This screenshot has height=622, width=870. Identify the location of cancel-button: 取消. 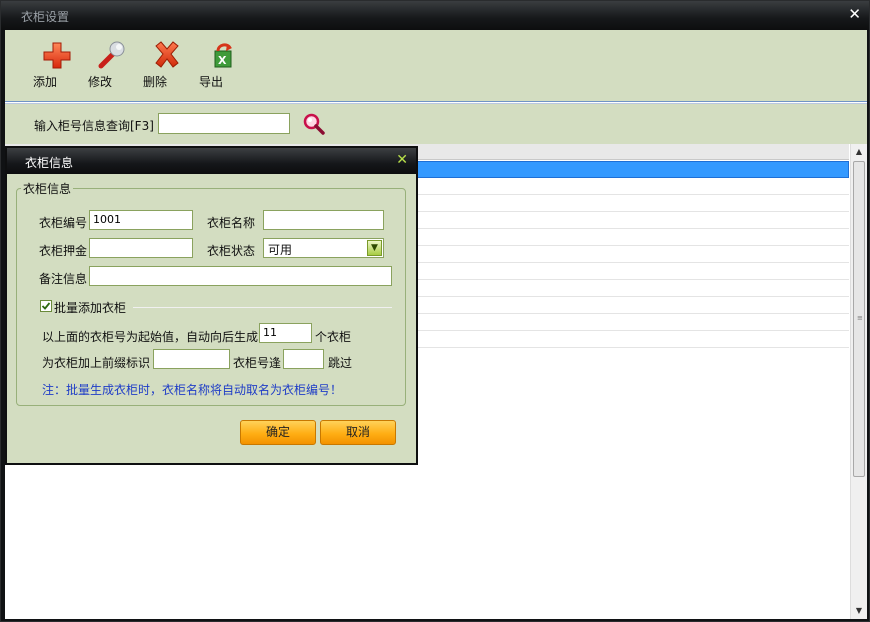
(358, 432).